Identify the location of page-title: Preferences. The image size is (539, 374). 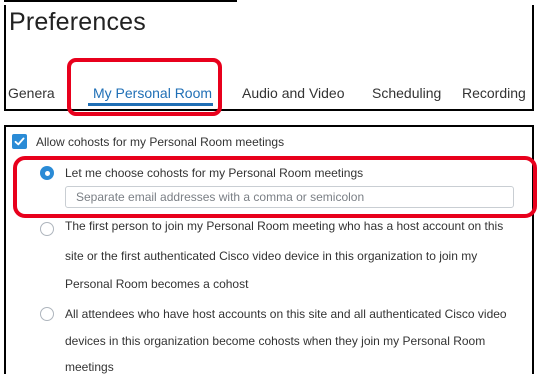
(77, 22).